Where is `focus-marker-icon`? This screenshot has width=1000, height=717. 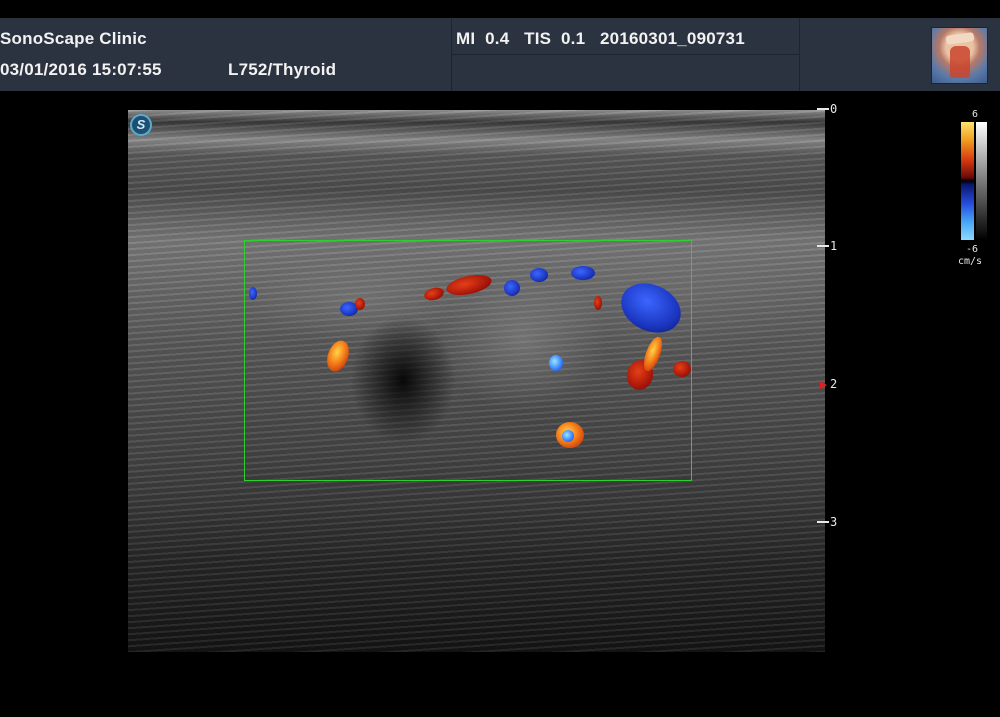
focus-marker-icon is located at coordinates (823, 385).